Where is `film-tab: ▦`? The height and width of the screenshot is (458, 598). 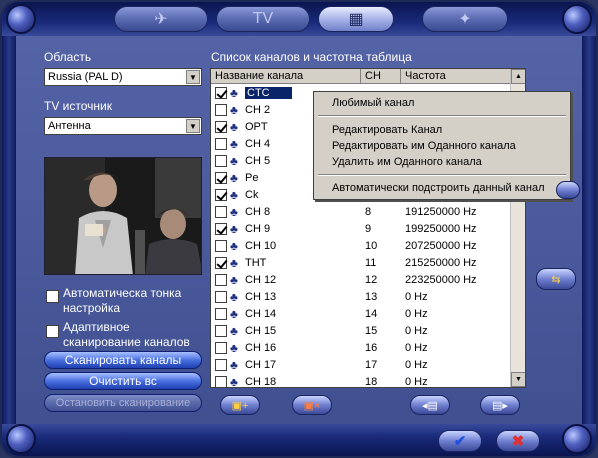
film-tab: ▦ is located at coordinates (356, 19).